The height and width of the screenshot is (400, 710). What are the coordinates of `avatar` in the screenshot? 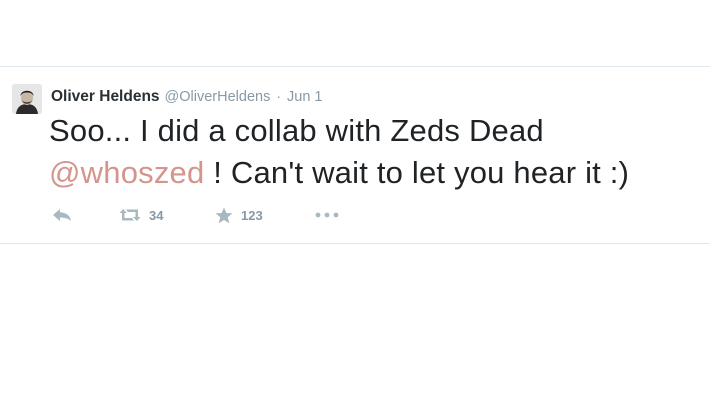 It's located at (27, 99).